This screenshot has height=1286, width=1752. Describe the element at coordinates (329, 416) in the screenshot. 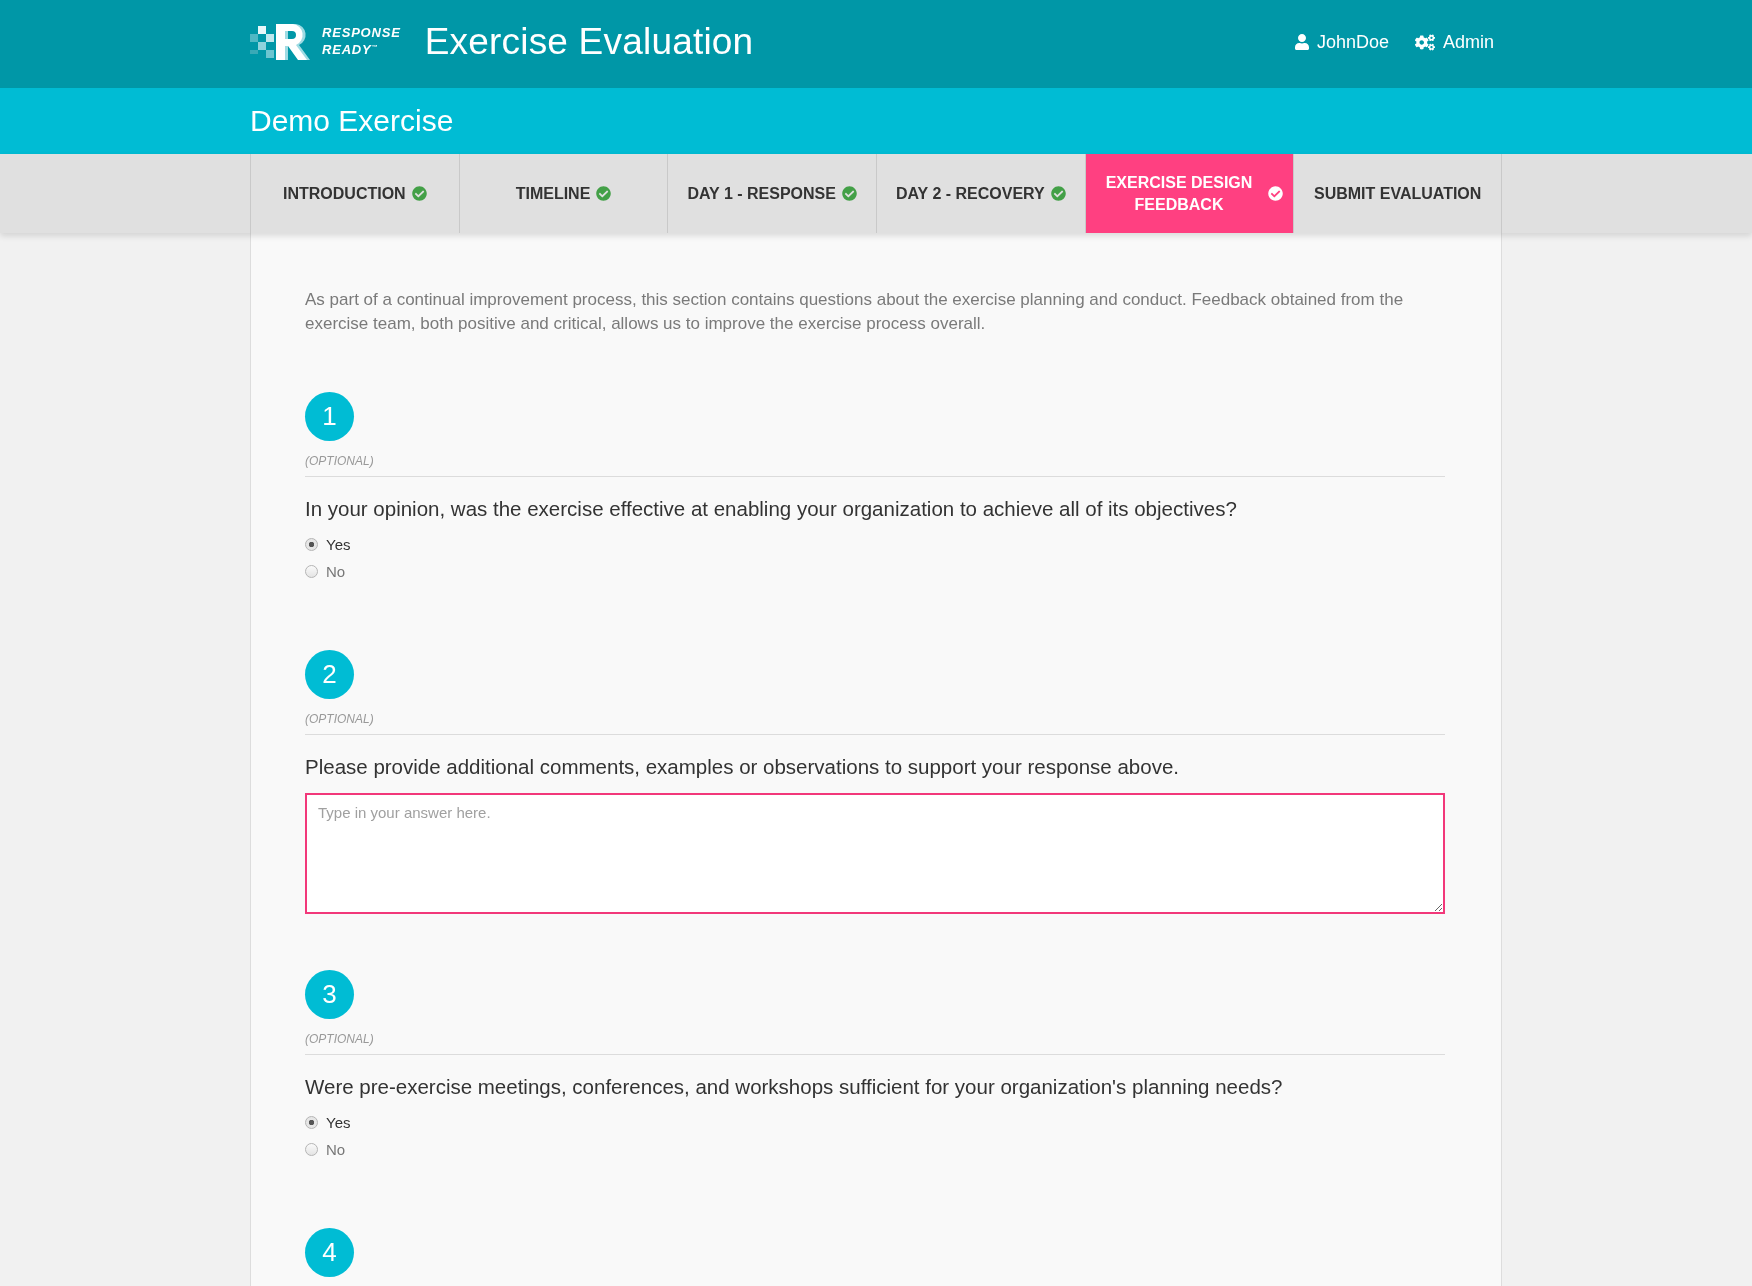

I see `question-number: 1` at that location.